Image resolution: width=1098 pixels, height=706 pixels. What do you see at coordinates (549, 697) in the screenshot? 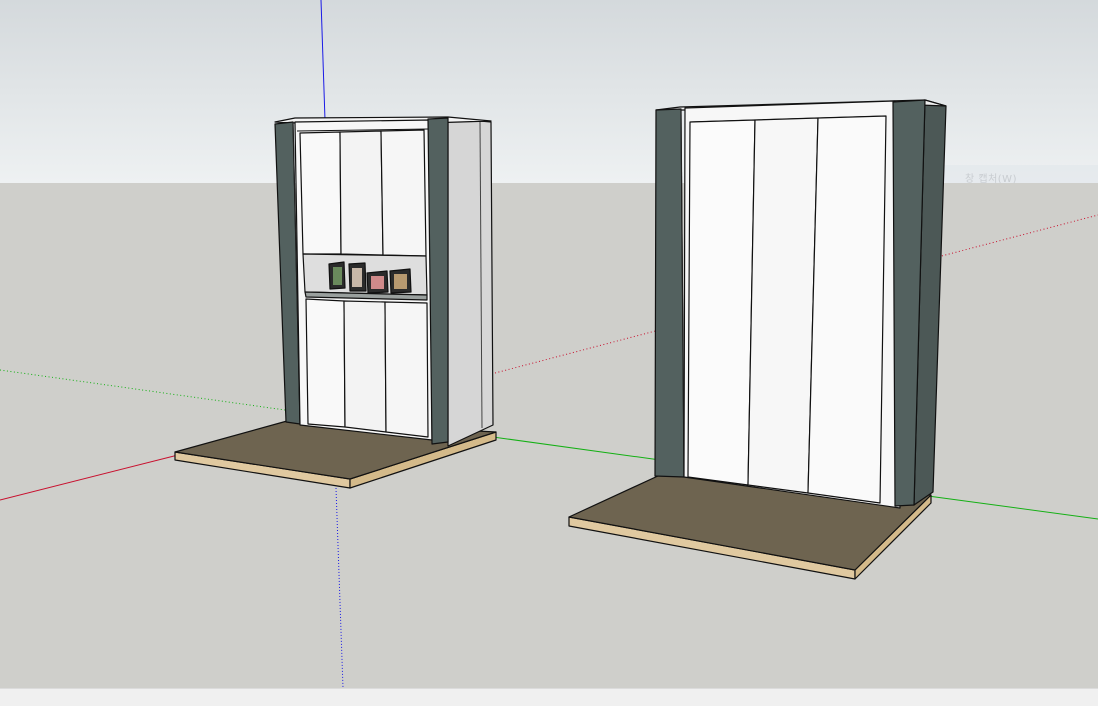
I see `status-bar` at bounding box center [549, 697].